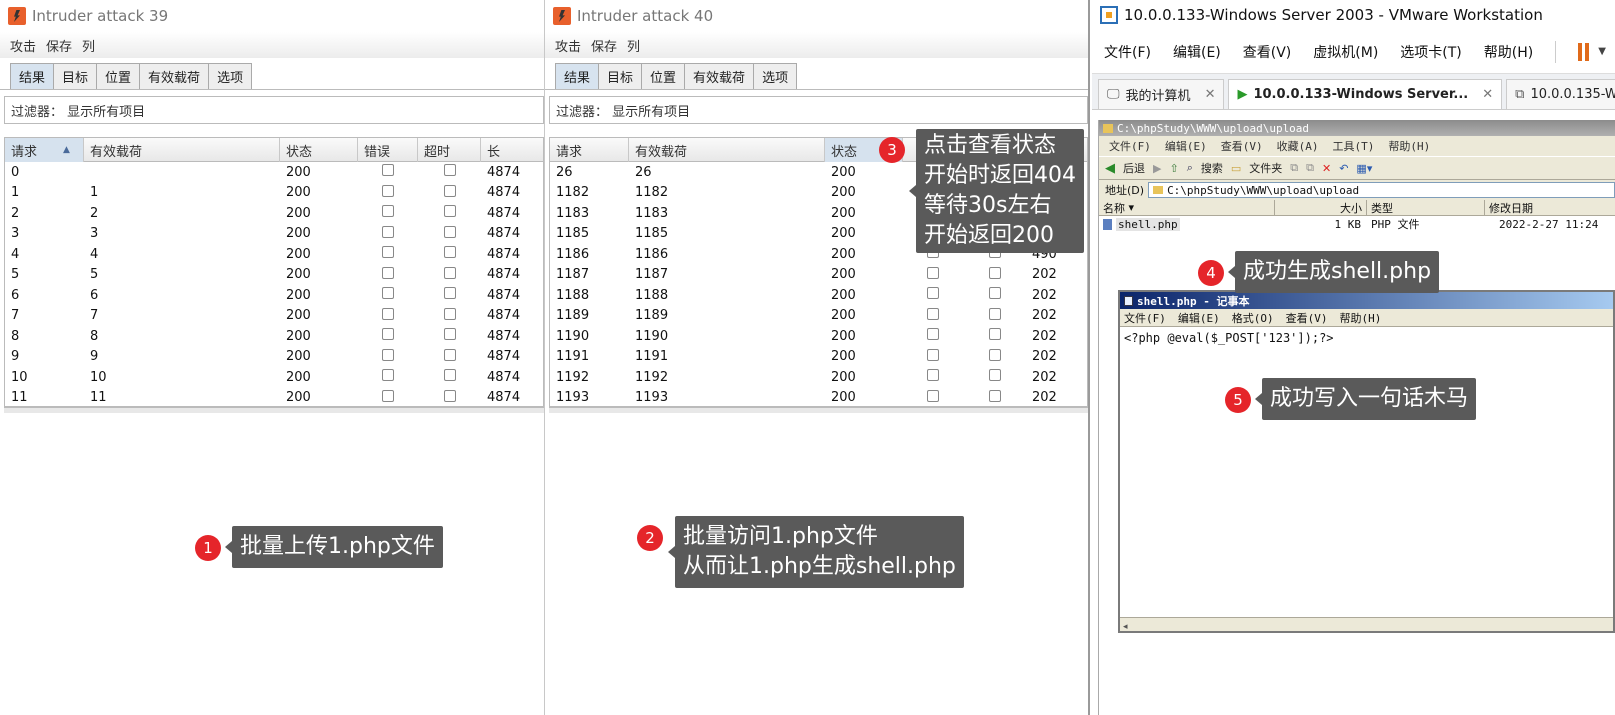 This screenshot has width=1615, height=715. I want to click on pause-icon: ▼, so click(1592, 51).